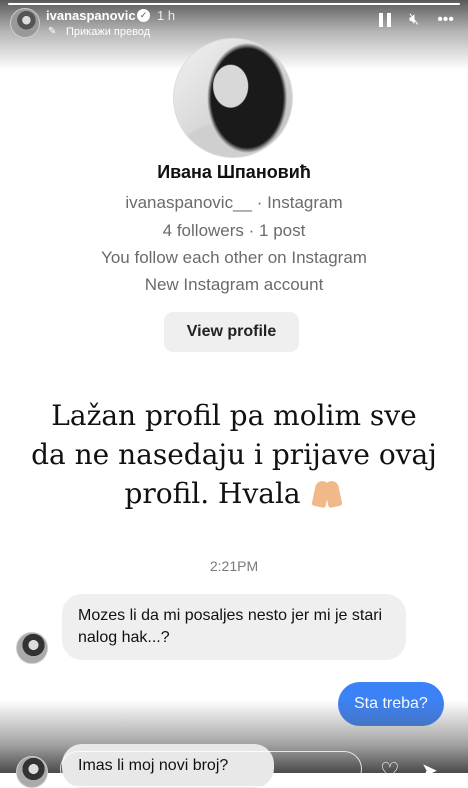 Image resolution: width=468 pixels, height=788 pixels. What do you see at coordinates (231, 332) in the screenshot?
I see `view-profile-button: View profile` at bounding box center [231, 332].